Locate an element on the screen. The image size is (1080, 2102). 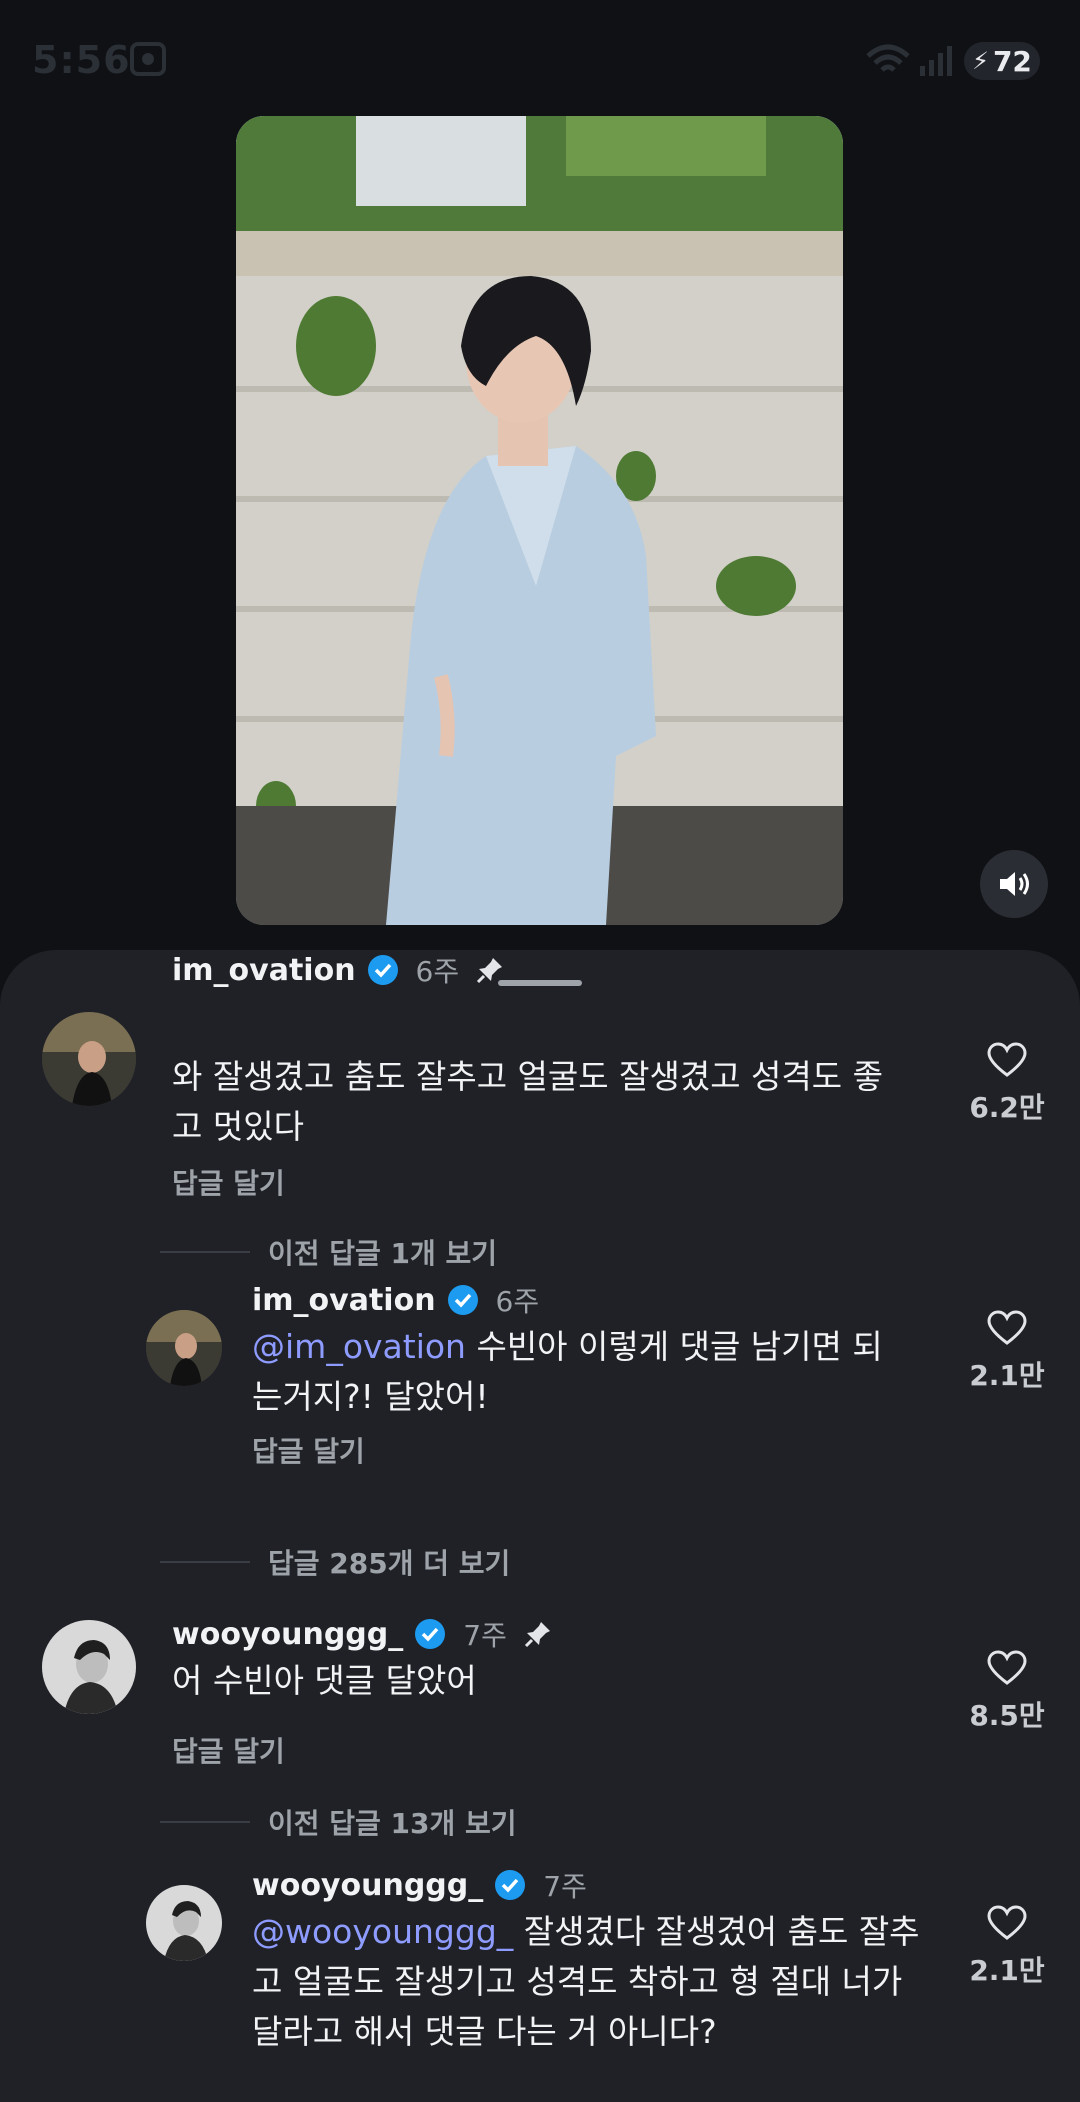
signal-icon is located at coordinates (936, 61).